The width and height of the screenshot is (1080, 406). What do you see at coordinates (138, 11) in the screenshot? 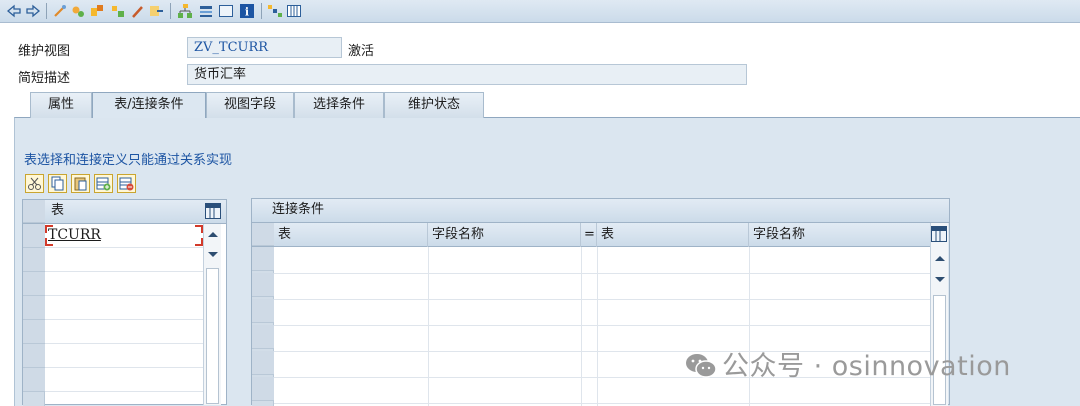
I see `object-list-icon` at bounding box center [138, 11].